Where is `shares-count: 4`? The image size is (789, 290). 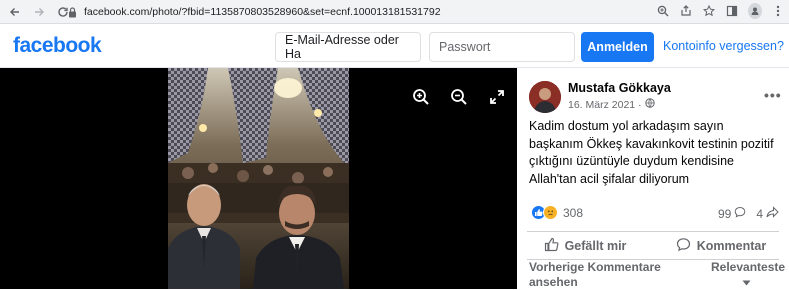 shares-count: 4 is located at coordinates (767, 213).